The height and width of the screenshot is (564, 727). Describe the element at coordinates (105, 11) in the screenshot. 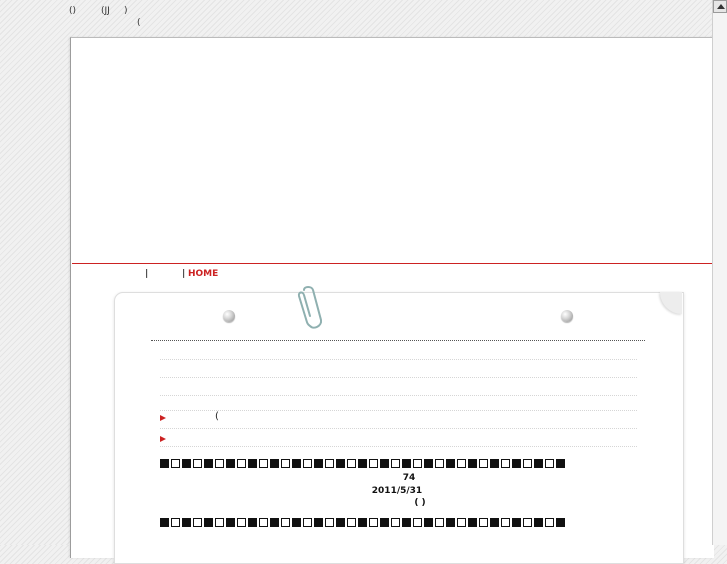

I see `header-text-2: (JJ` at that location.